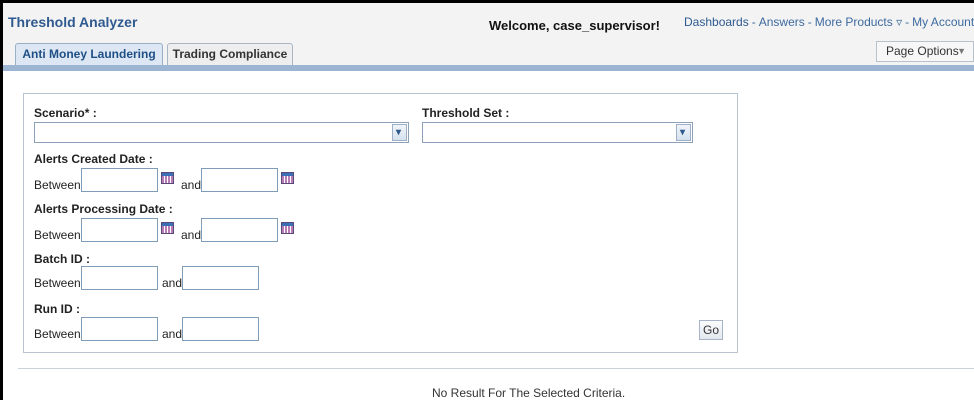 The image size is (974, 400). I want to click on go-button: Go, so click(711, 330).